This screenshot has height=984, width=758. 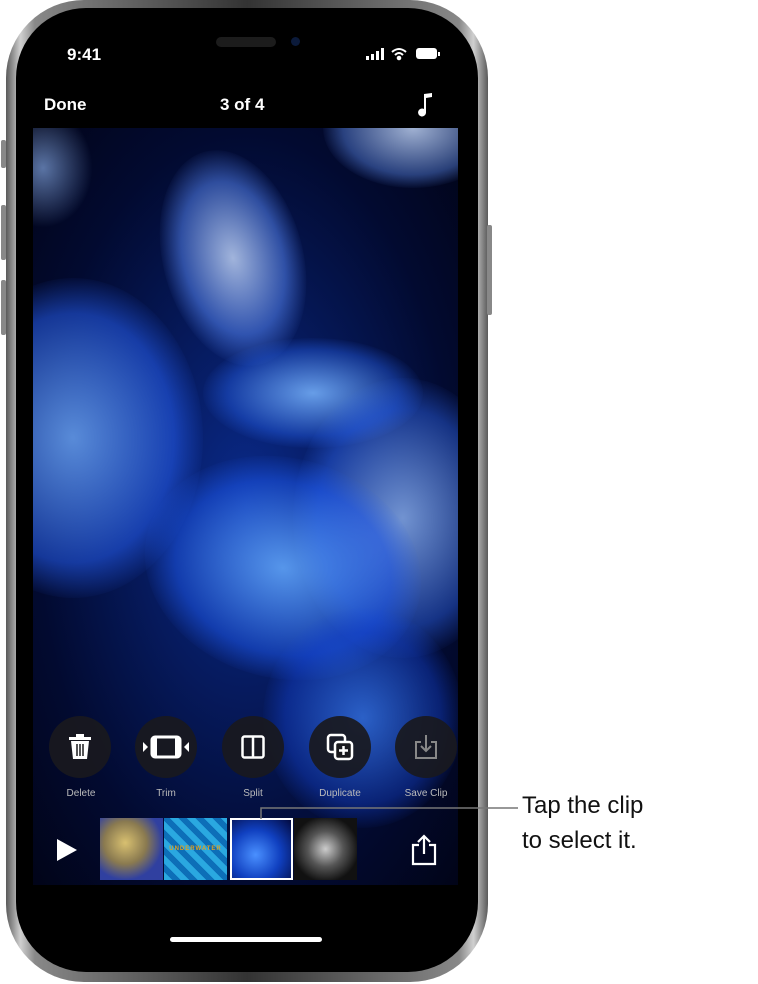 What do you see at coordinates (65, 105) in the screenshot?
I see `done-button: Done` at bounding box center [65, 105].